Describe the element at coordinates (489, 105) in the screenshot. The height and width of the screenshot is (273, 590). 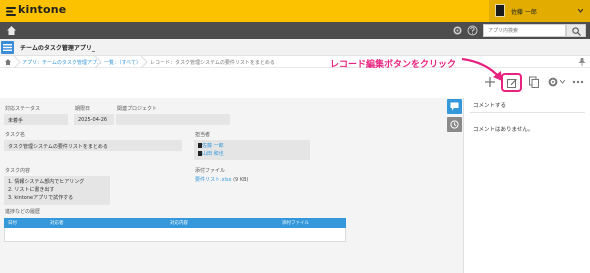
I see `comment-post-link: コメントする` at that location.